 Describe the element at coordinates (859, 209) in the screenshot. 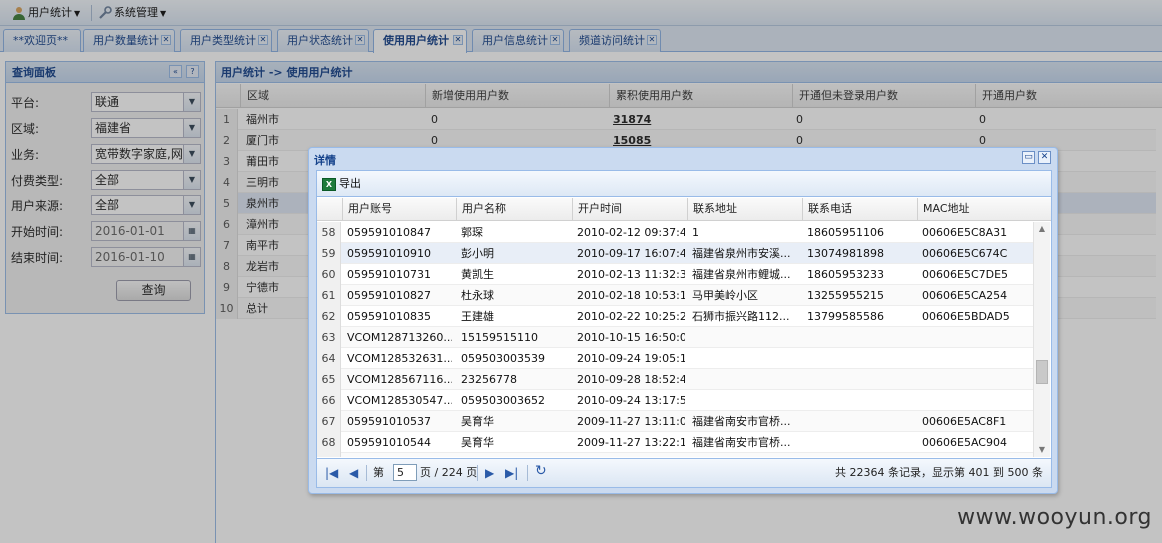

I see `col-phone: 联系电话` at that location.